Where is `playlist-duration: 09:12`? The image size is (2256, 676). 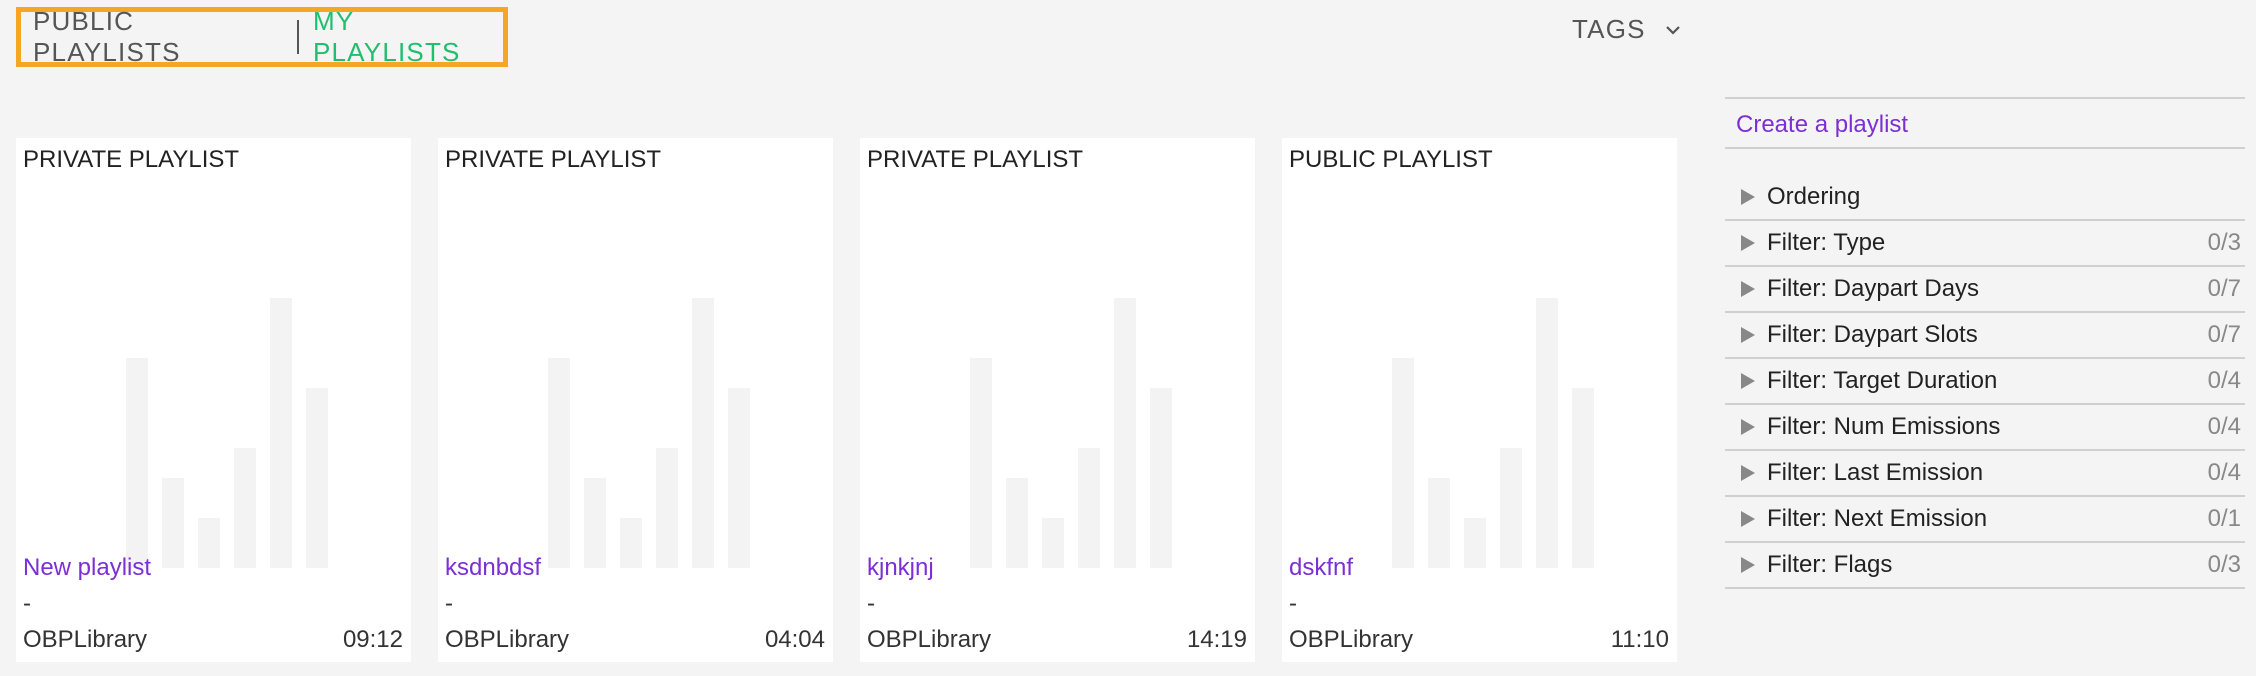 playlist-duration: 09:12 is located at coordinates (372, 639).